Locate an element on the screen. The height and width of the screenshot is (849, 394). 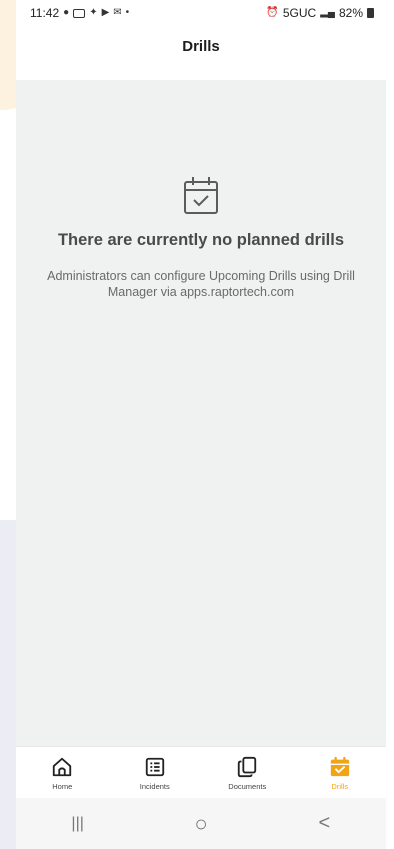
recents-icon: ||| is located at coordinates (78, 824).